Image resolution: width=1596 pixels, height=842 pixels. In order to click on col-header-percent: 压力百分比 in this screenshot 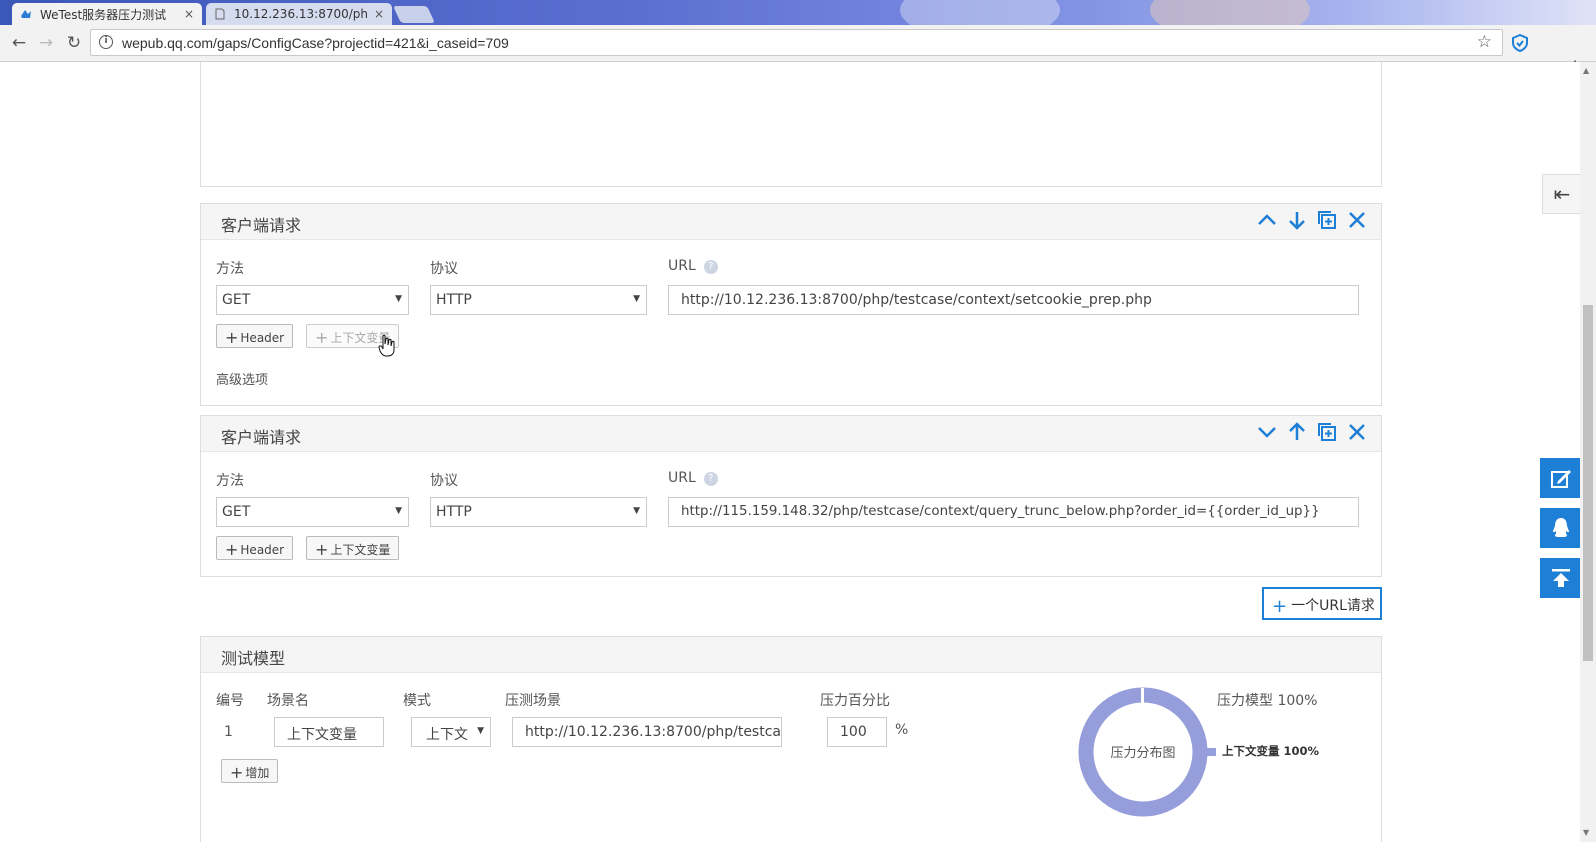, I will do `click(855, 701)`.